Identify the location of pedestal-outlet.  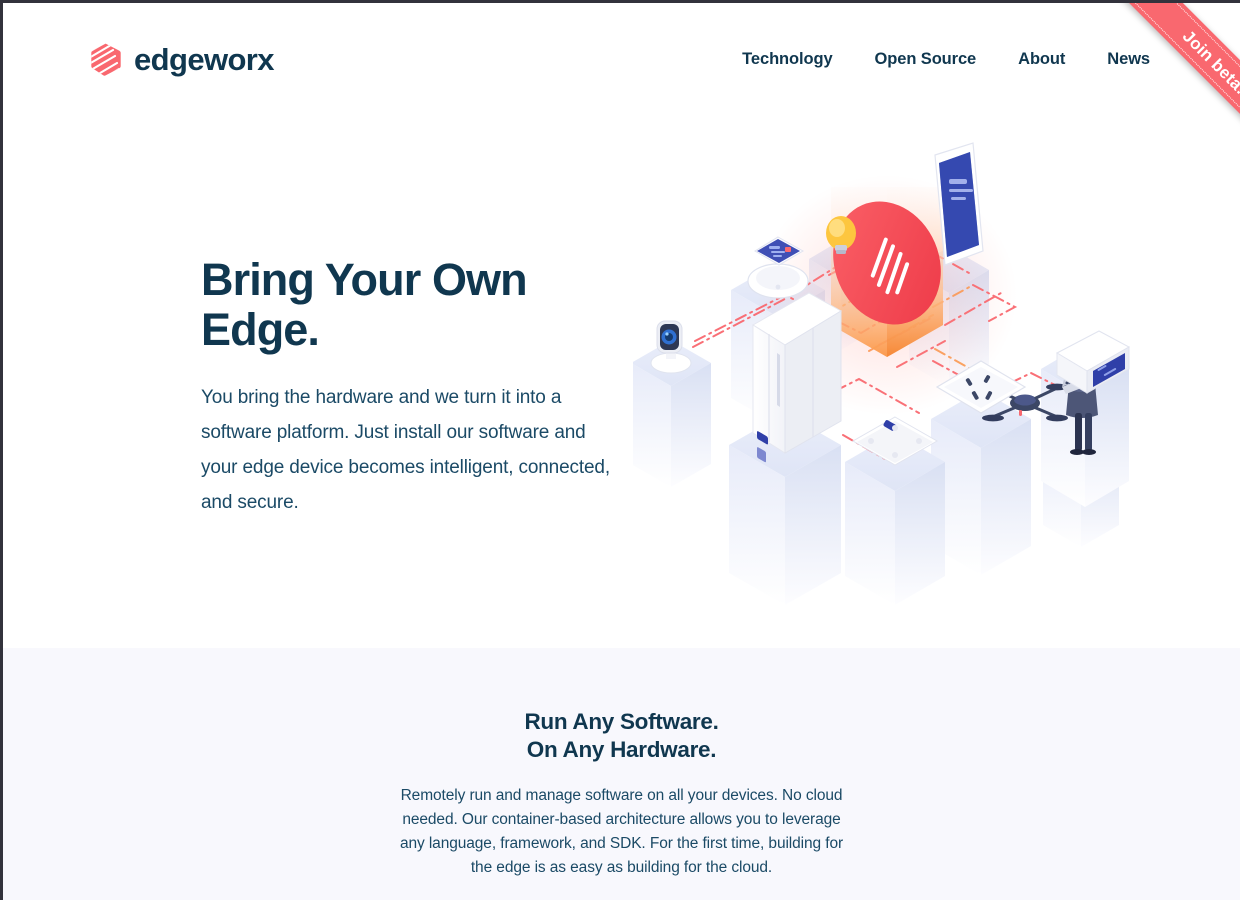
(981, 482).